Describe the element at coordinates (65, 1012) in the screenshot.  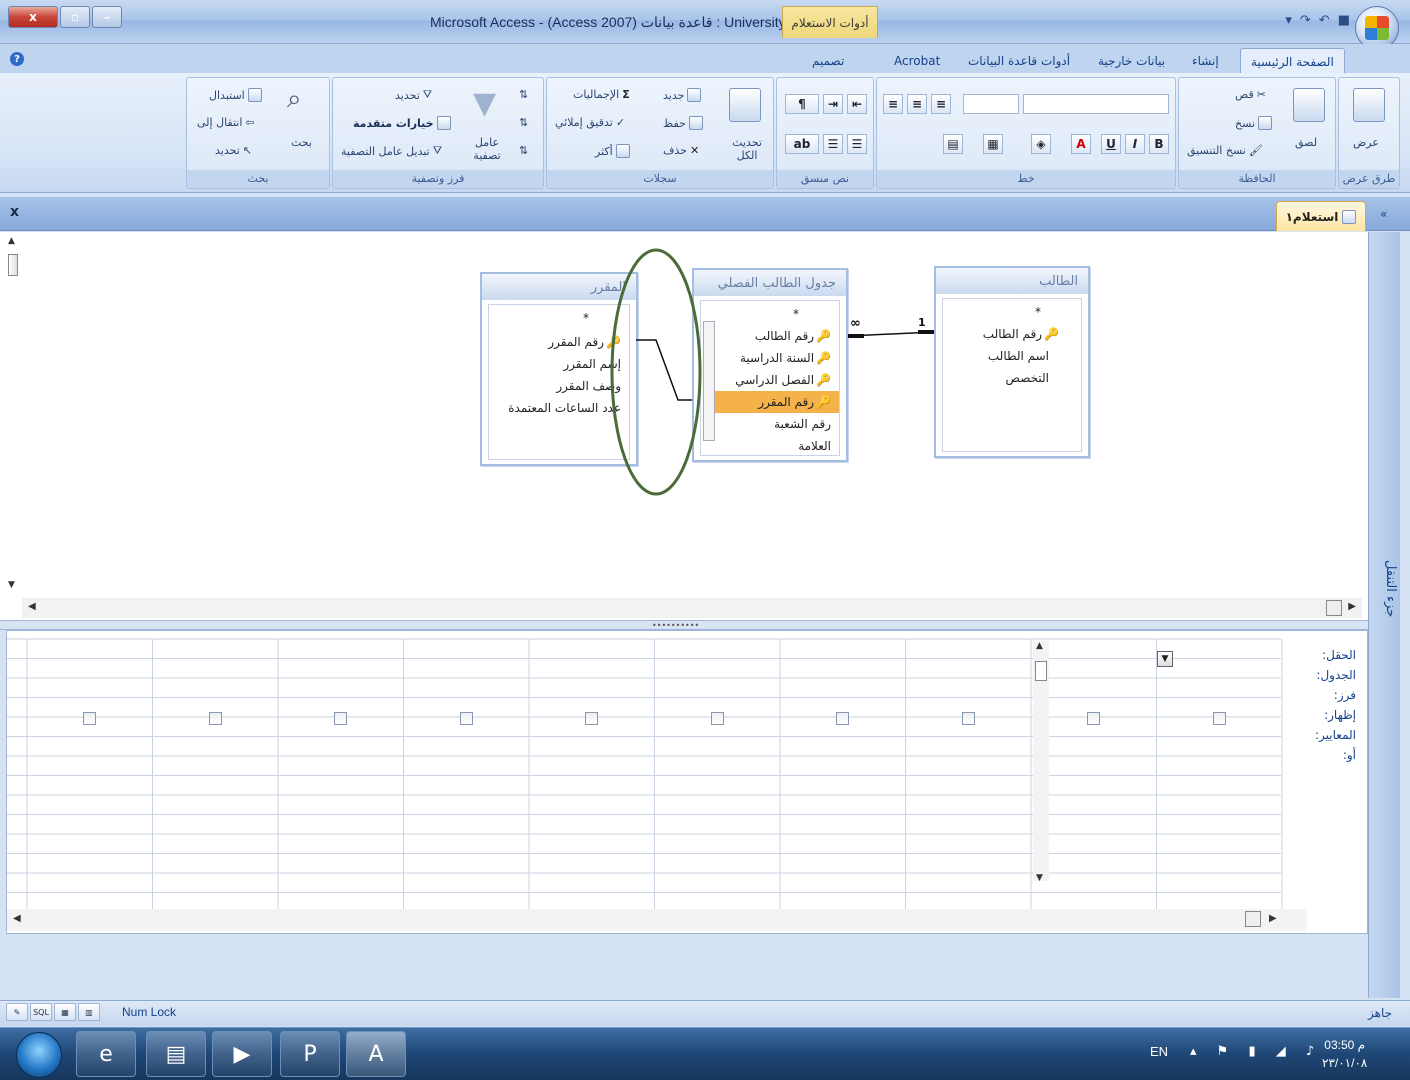
I see `pivot-table-icon: ▦` at that location.